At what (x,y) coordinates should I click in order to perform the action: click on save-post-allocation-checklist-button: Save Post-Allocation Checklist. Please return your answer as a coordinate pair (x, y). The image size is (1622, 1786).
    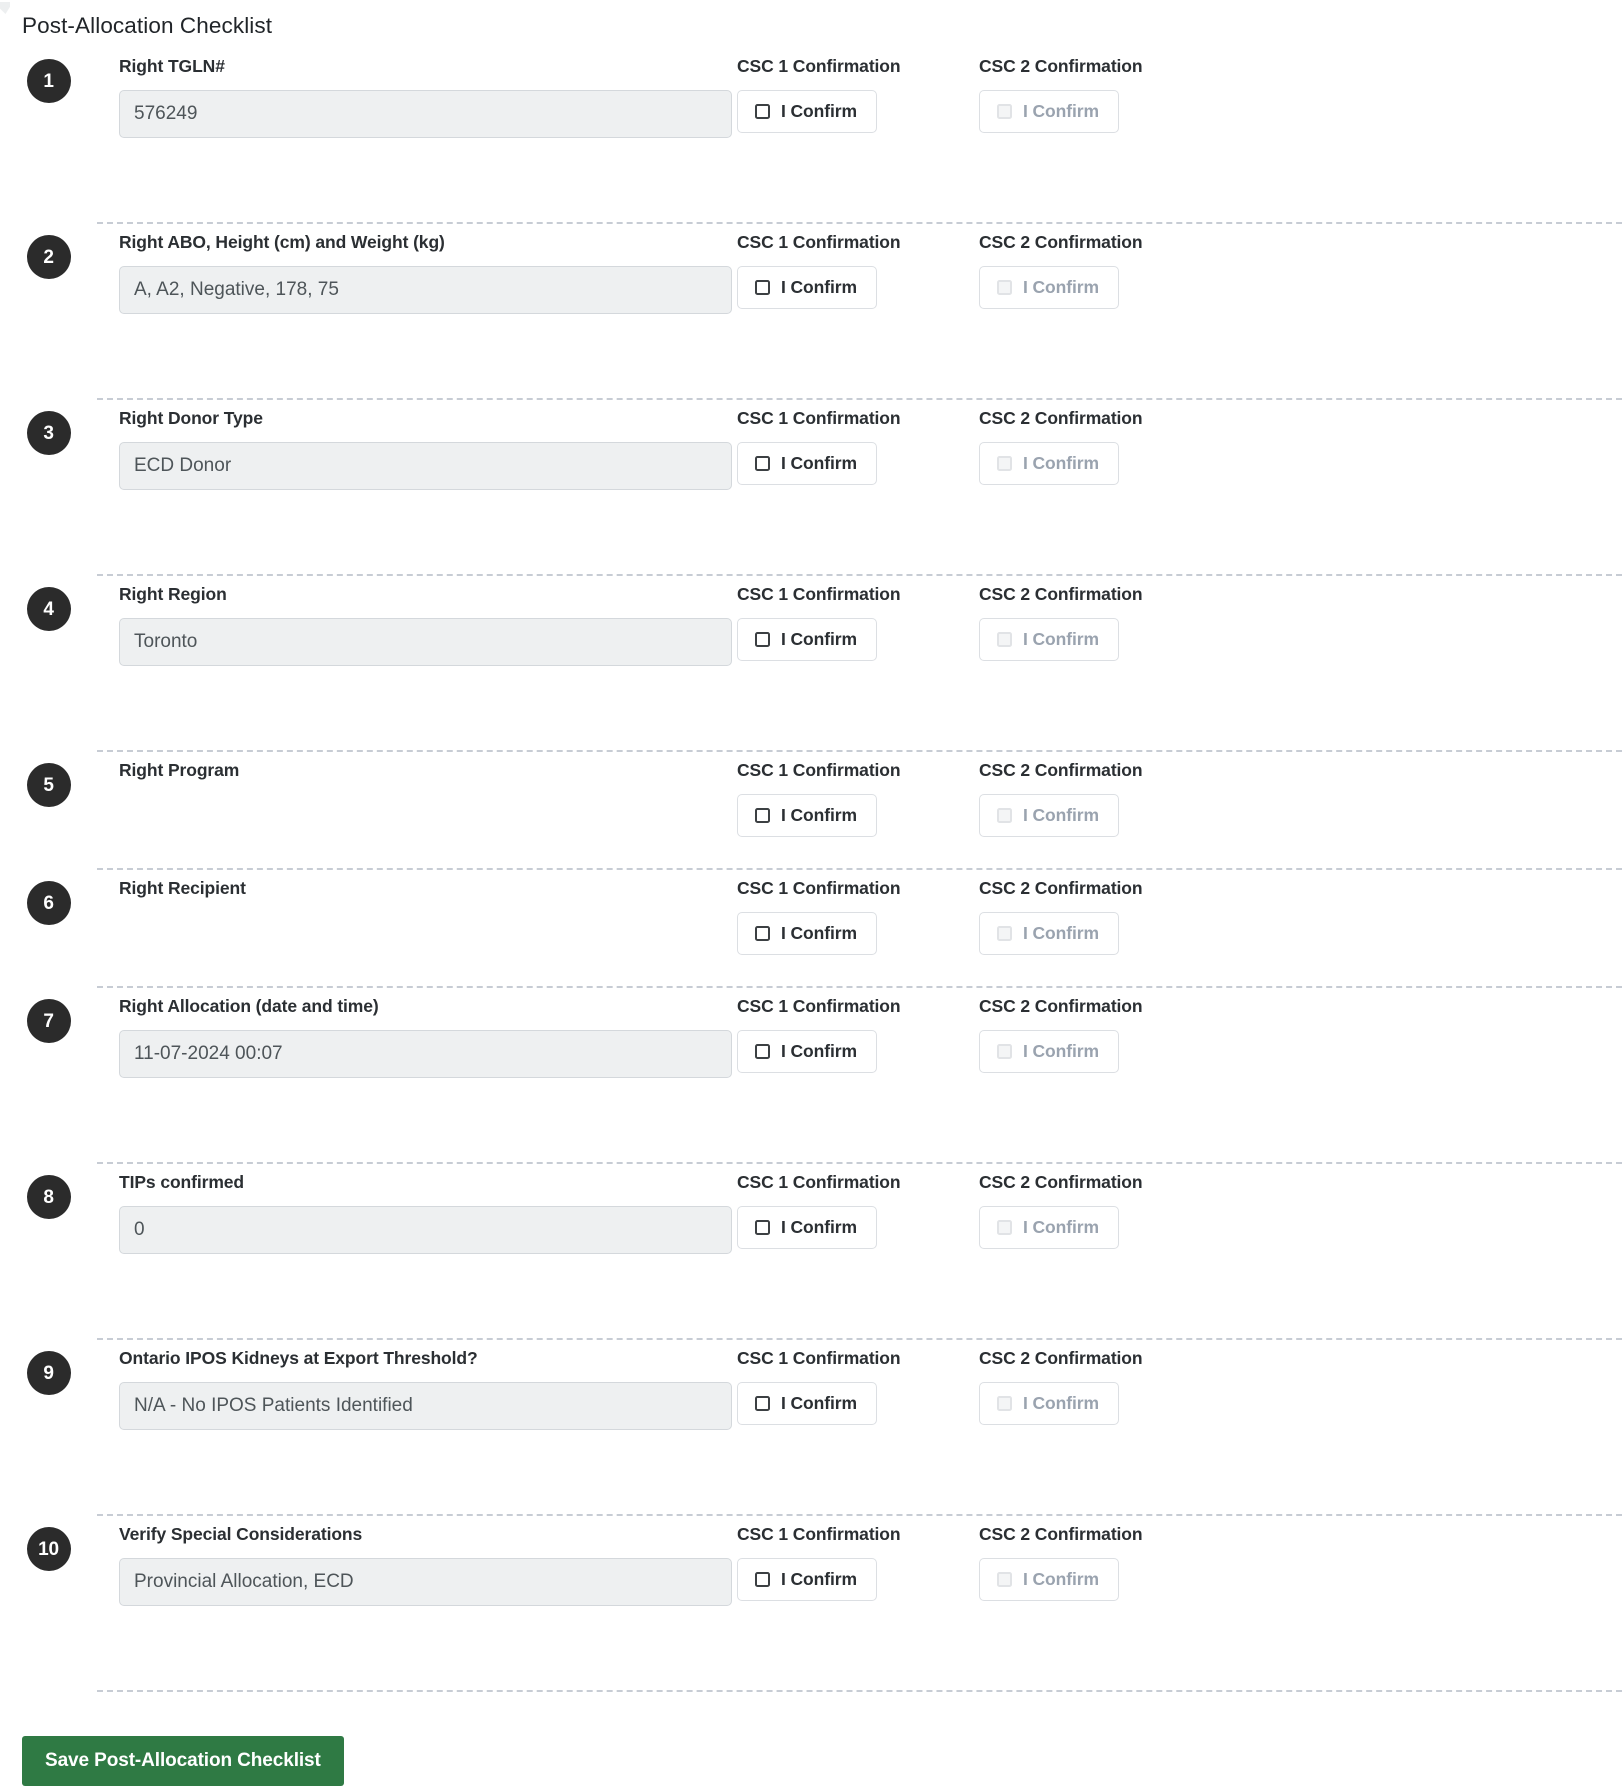
    Looking at the image, I should click on (183, 1761).